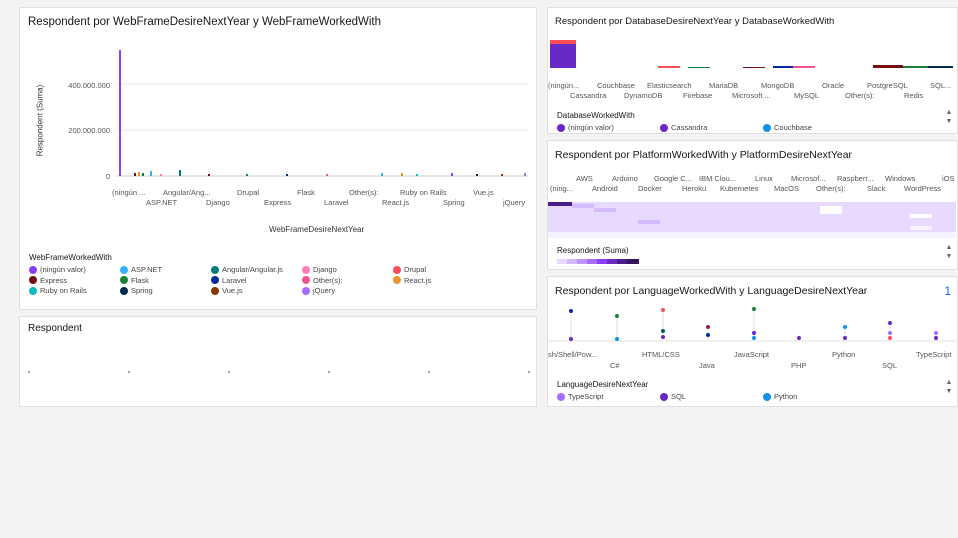 Image resolution: width=958 pixels, height=538 pixels. What do you see at coordinates (322, 280) in the screenshot?
I see `legend-item: Other(s):` at bounding box center [322, 280].